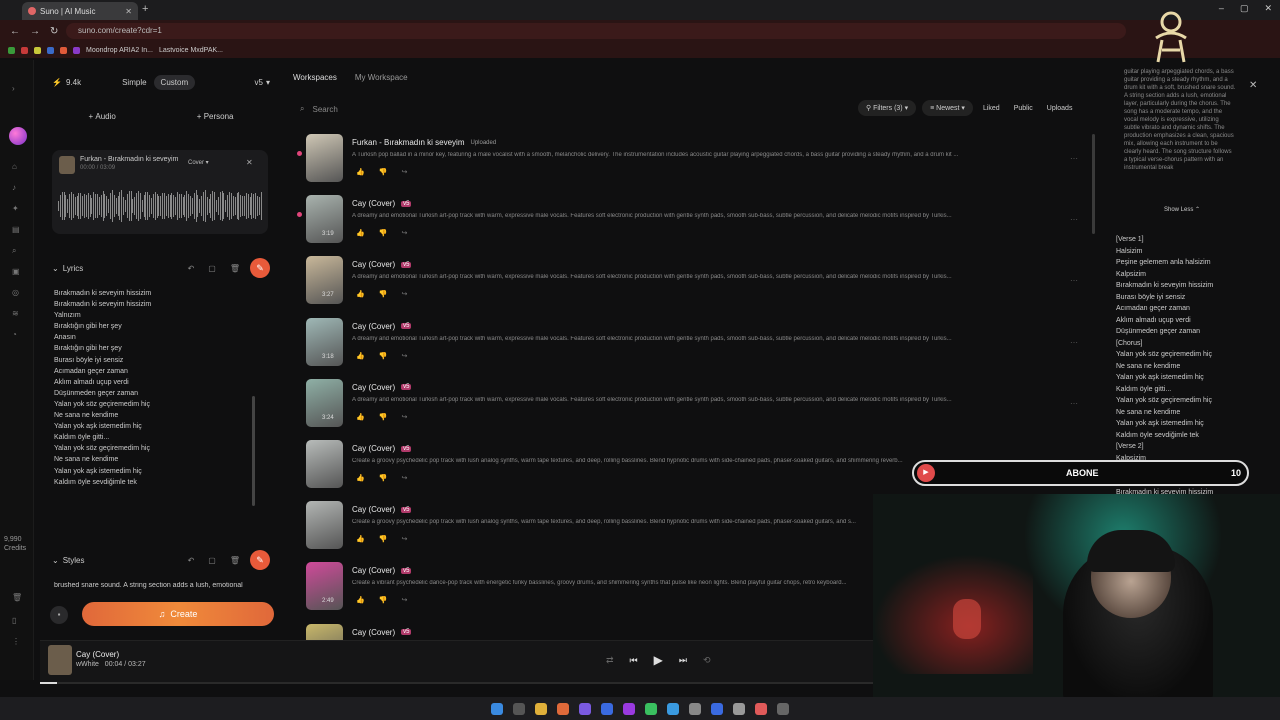  What do you see at coordinates (134, 82) in the screenshot?
I see `simple-mode-tab: Simple` at bounding box center [134, 82].